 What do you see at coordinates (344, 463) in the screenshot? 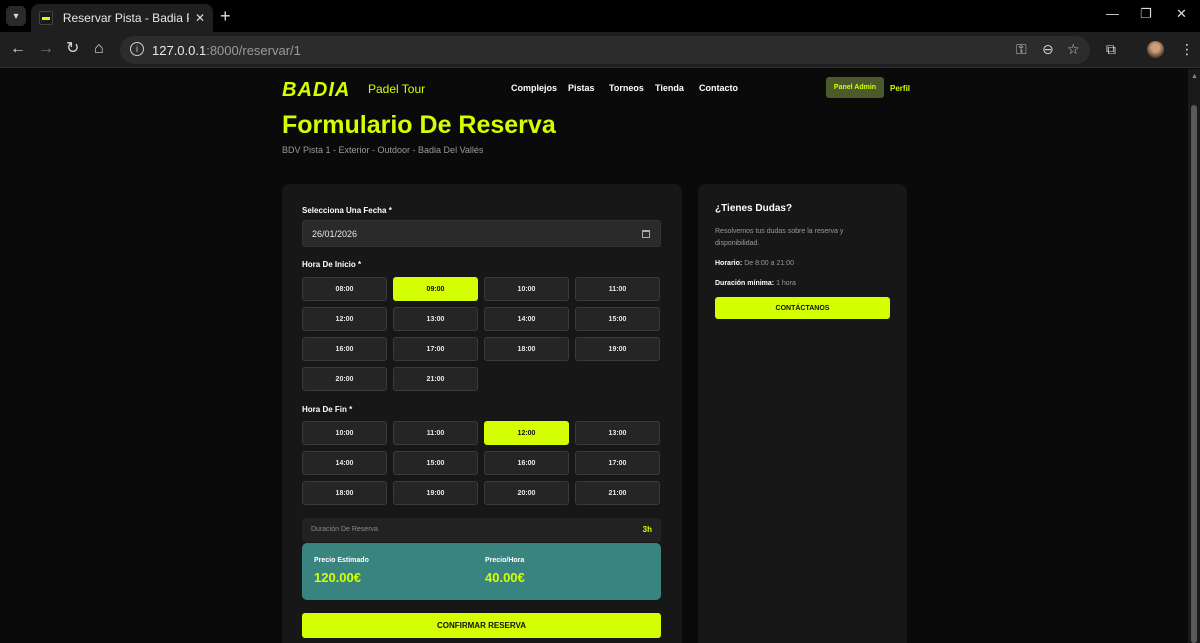
I see `end-slot-1400: 14:00` at bounding box center [344, 463].